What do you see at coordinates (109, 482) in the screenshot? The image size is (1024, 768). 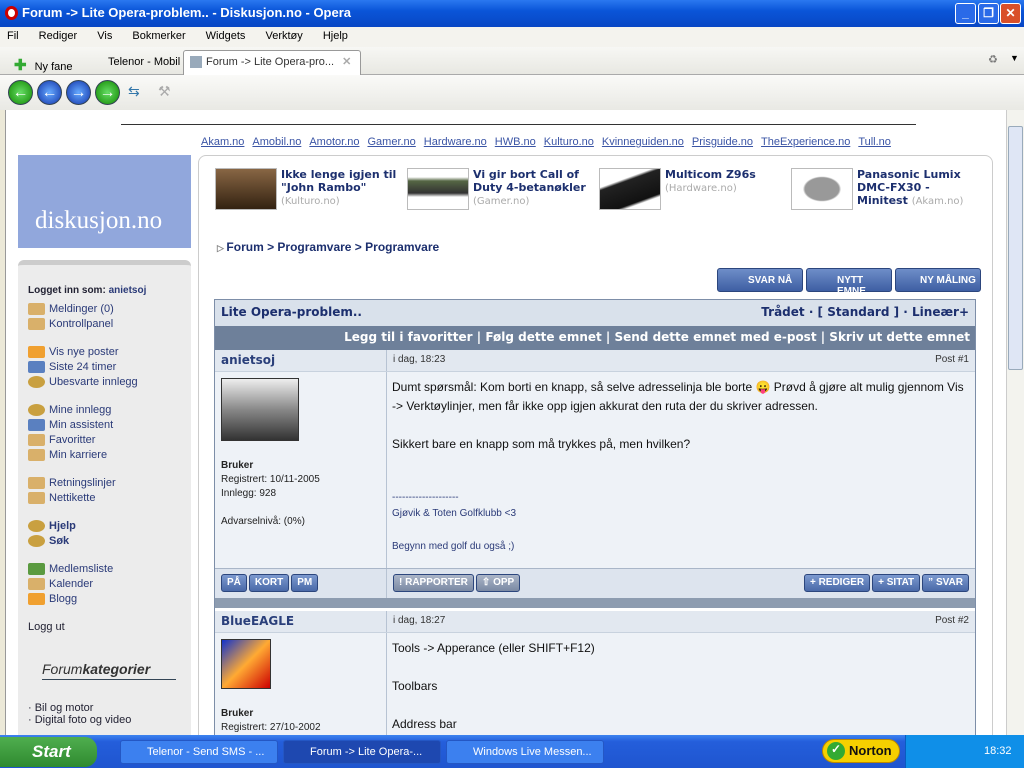 I see `sidebar-item: Retningslinjer` at bounding box center [109, 482].